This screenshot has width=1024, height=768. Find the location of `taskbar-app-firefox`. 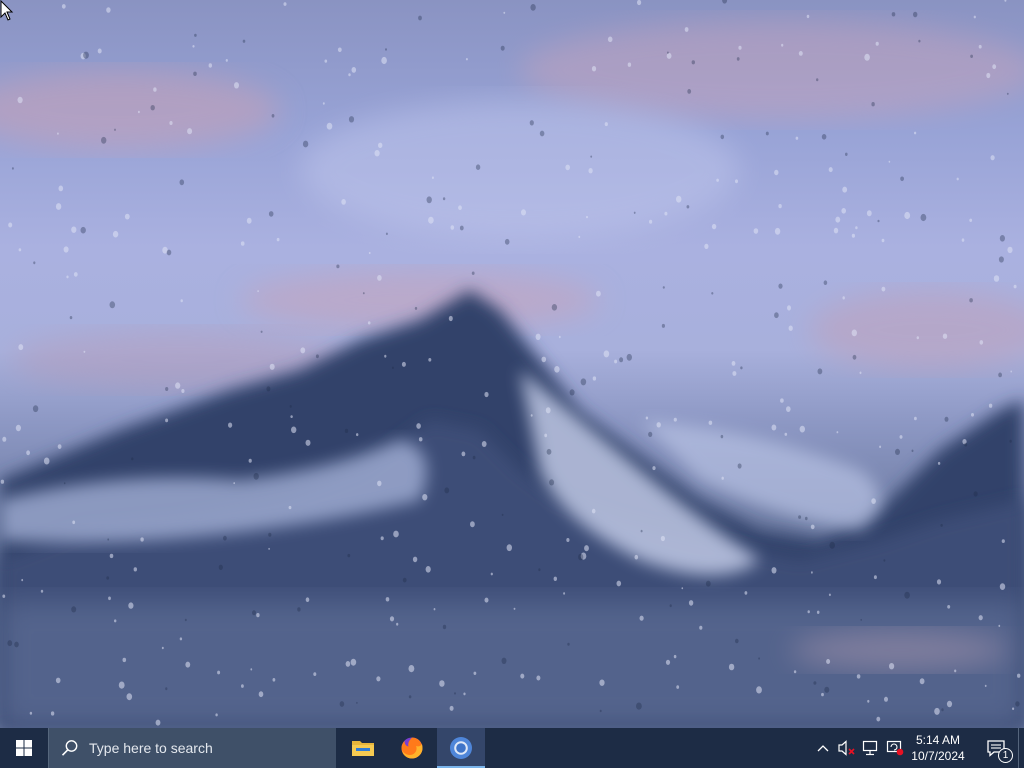

taskbar-app-firefox is located at coordinates (412, 748).